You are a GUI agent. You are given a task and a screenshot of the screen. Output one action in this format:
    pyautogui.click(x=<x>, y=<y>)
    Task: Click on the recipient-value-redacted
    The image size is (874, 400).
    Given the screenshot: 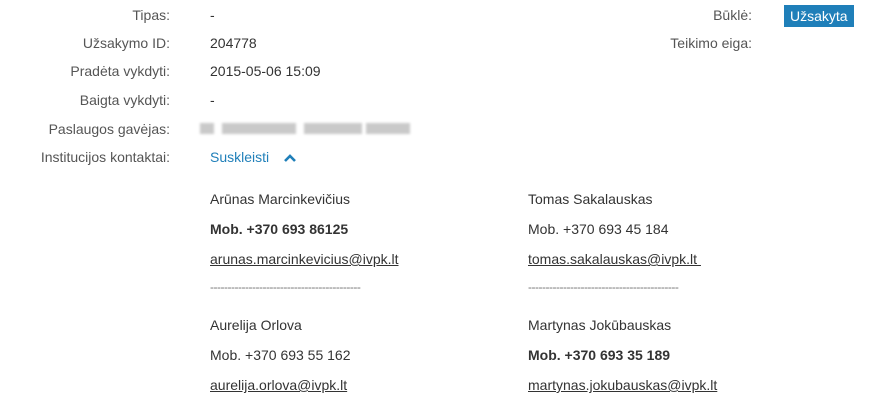 What is the action you would take?
    pyautogui.click(x=305, y=129)
    